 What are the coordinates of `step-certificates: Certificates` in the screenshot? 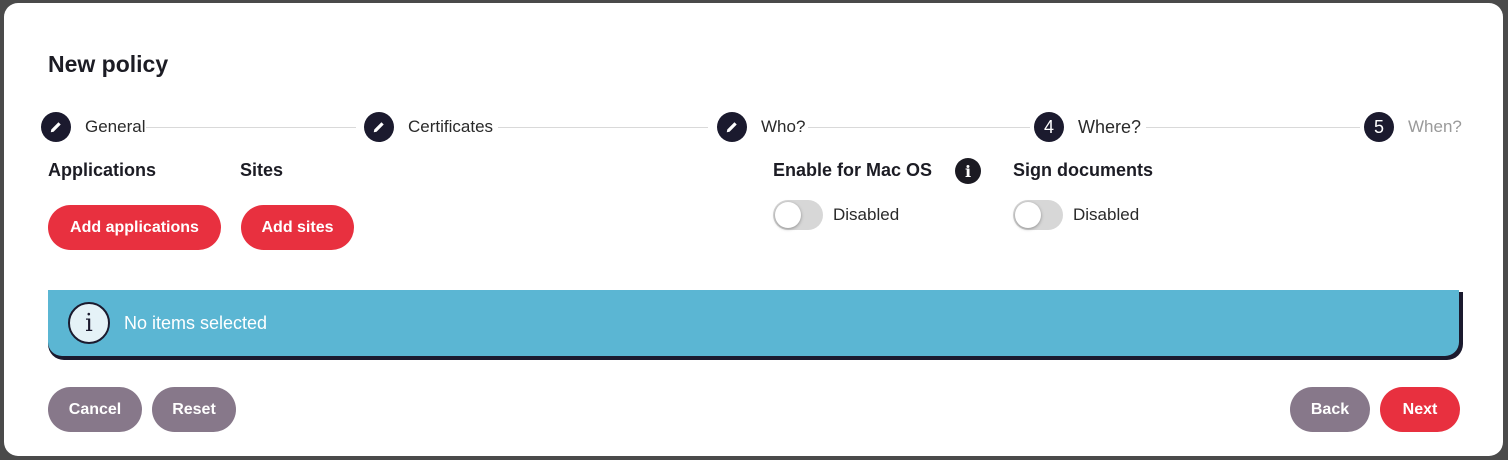 It's located at (428, 127).